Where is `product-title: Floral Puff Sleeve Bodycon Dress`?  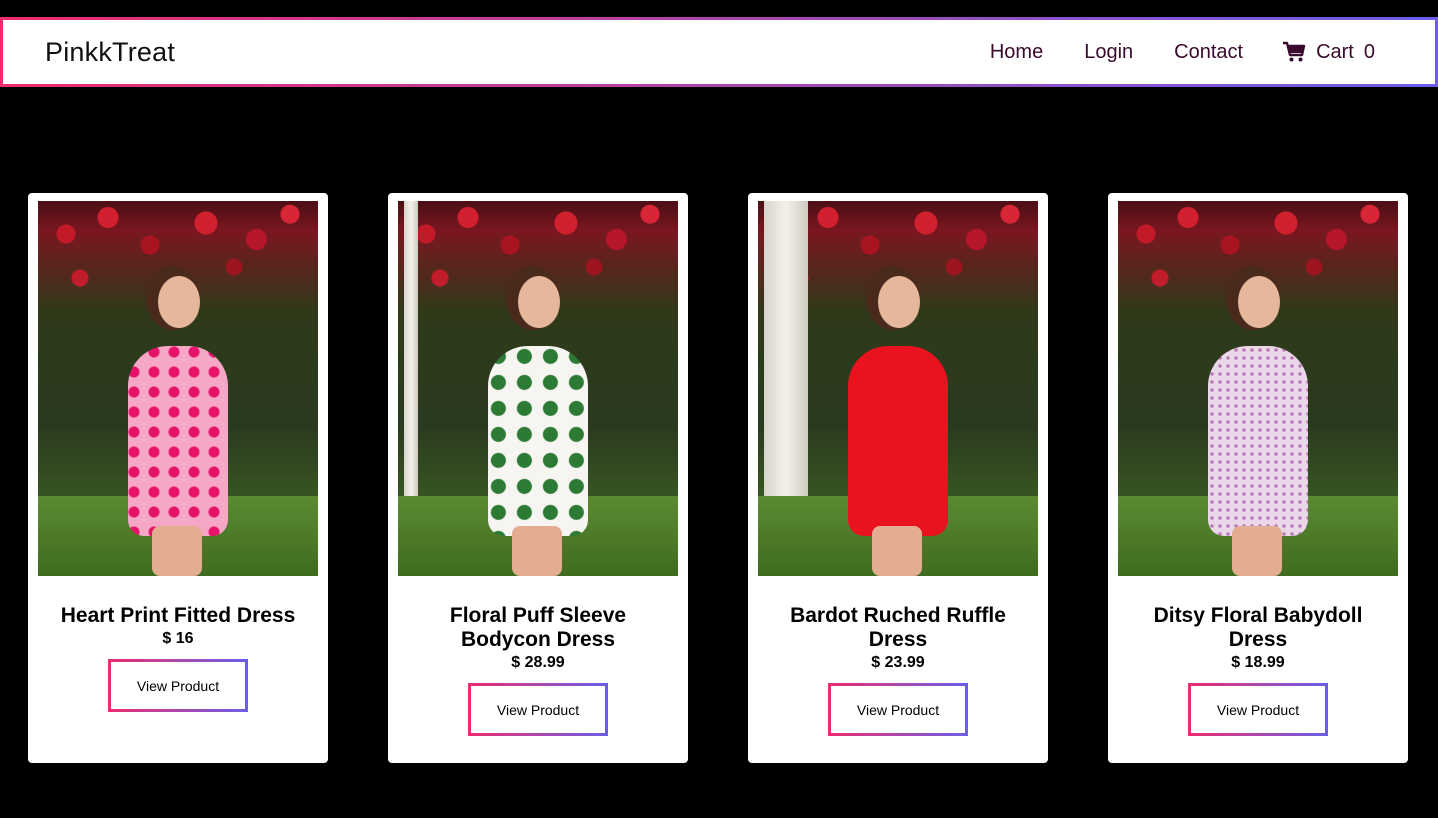
product-title: Floral Puff Sleeve Bodycon Dress is located at coordinates (538, 627).